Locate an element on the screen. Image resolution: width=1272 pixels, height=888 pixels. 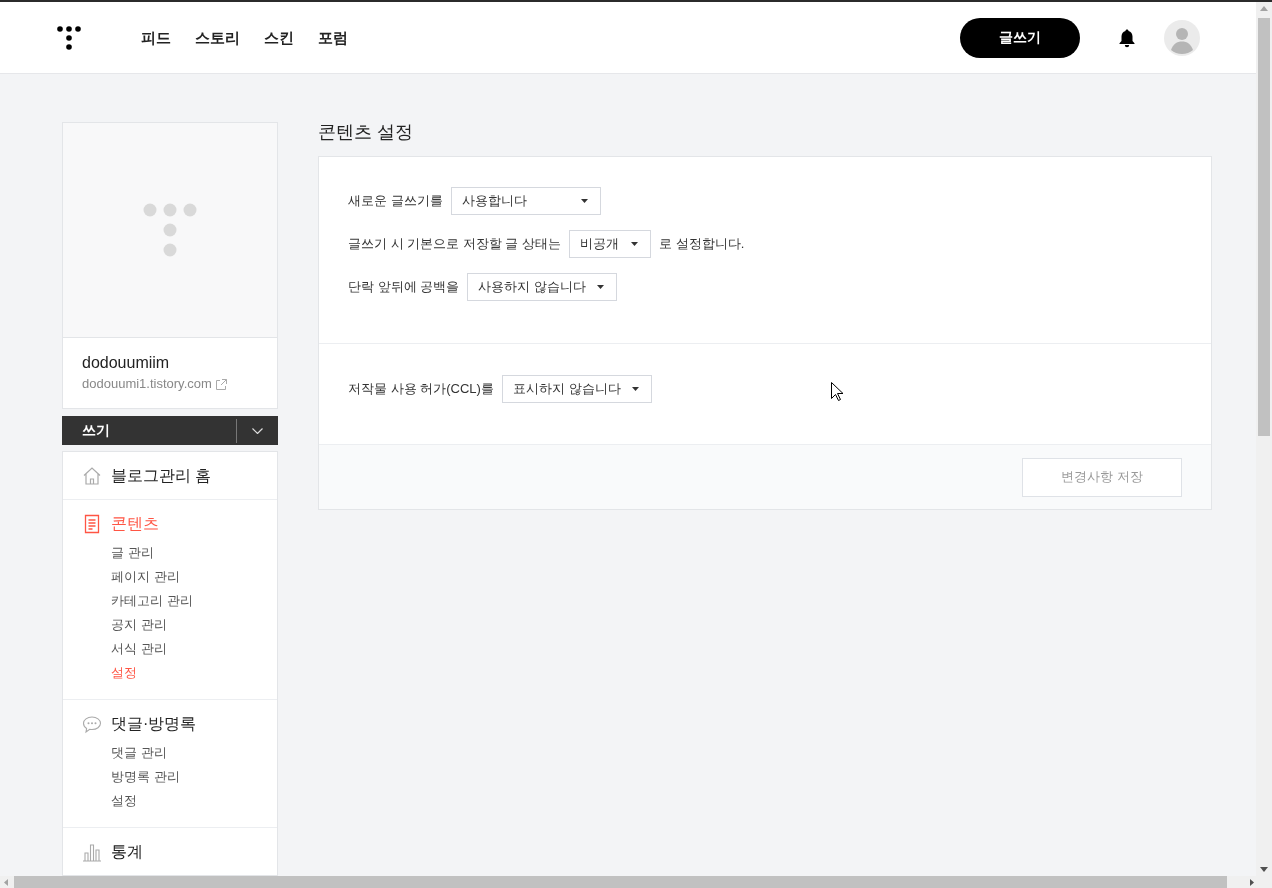
dropdown-select: 사용합니다 is located at coordinates (525, 201).